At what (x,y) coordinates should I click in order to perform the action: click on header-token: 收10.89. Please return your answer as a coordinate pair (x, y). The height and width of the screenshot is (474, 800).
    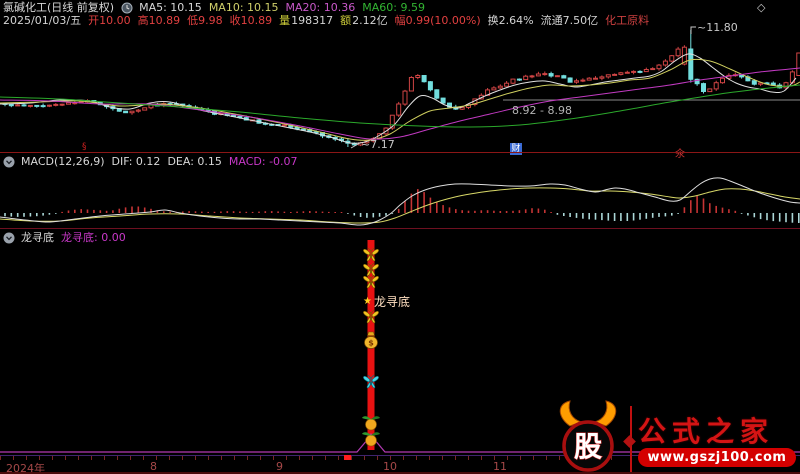
    Looking at the image, I should click on (251, 20).